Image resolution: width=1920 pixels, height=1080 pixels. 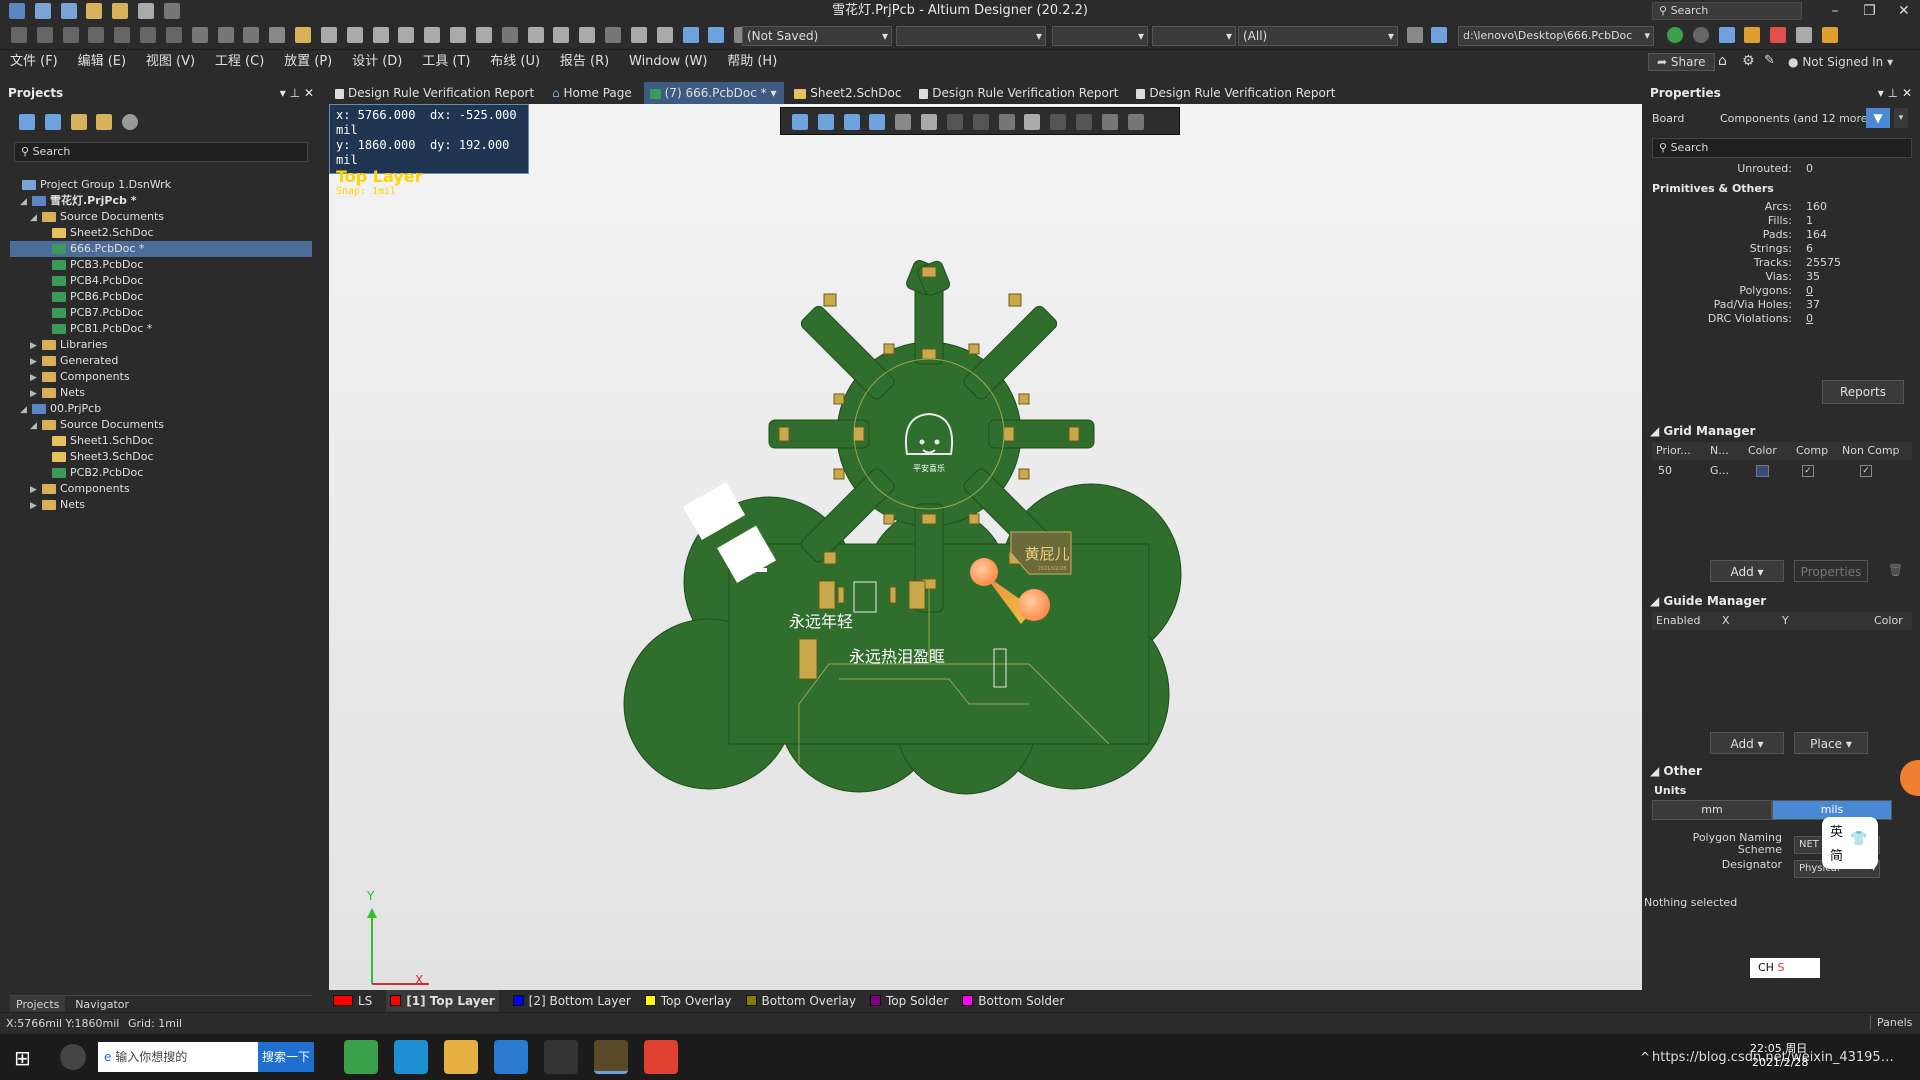 I want to click on project-tree-item: PCB4.PcbDoc, so click(x=161, y=281).